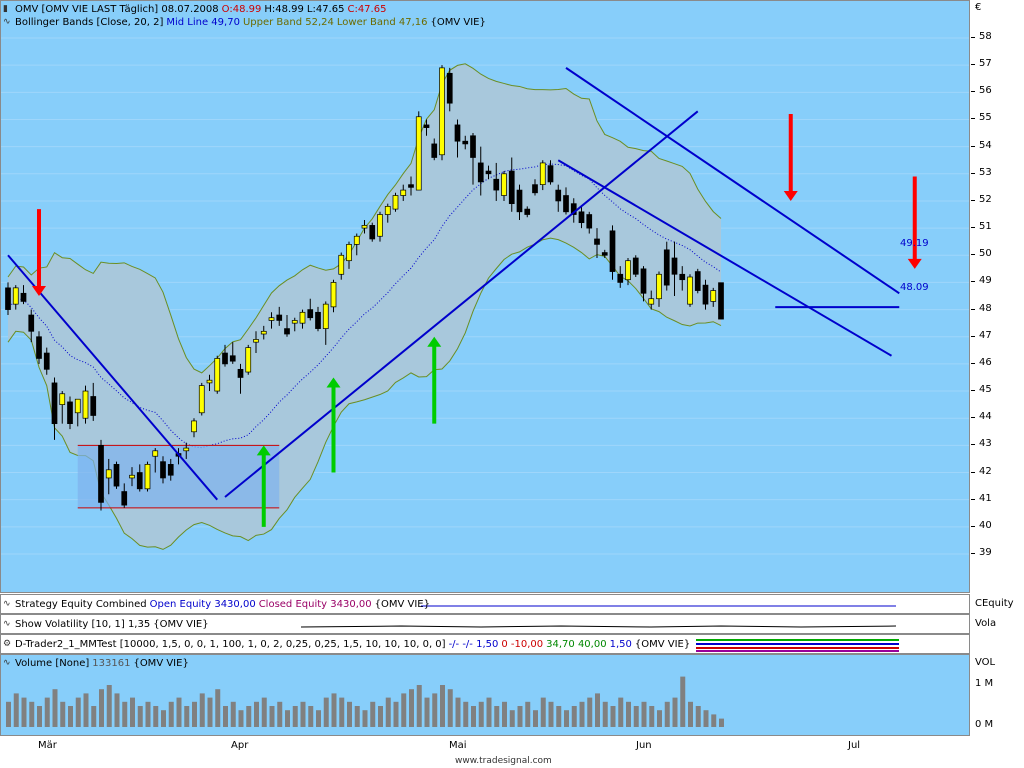 Image resolution: width=1024 pixels, height=768 pixels. What do you see at coordinates (985, 662) in the screenshot?
I see `volume-axis-label: VOL` at bounding box center [985, 662].